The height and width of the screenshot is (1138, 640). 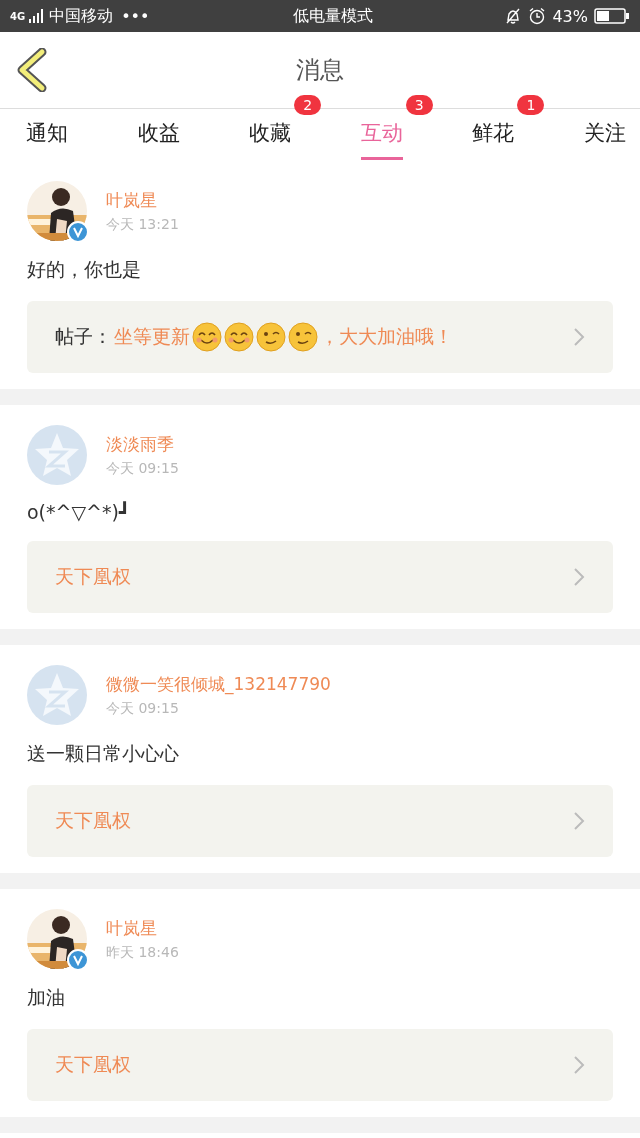 I want to click on count-badge: 2, so click(x=308, y=104).